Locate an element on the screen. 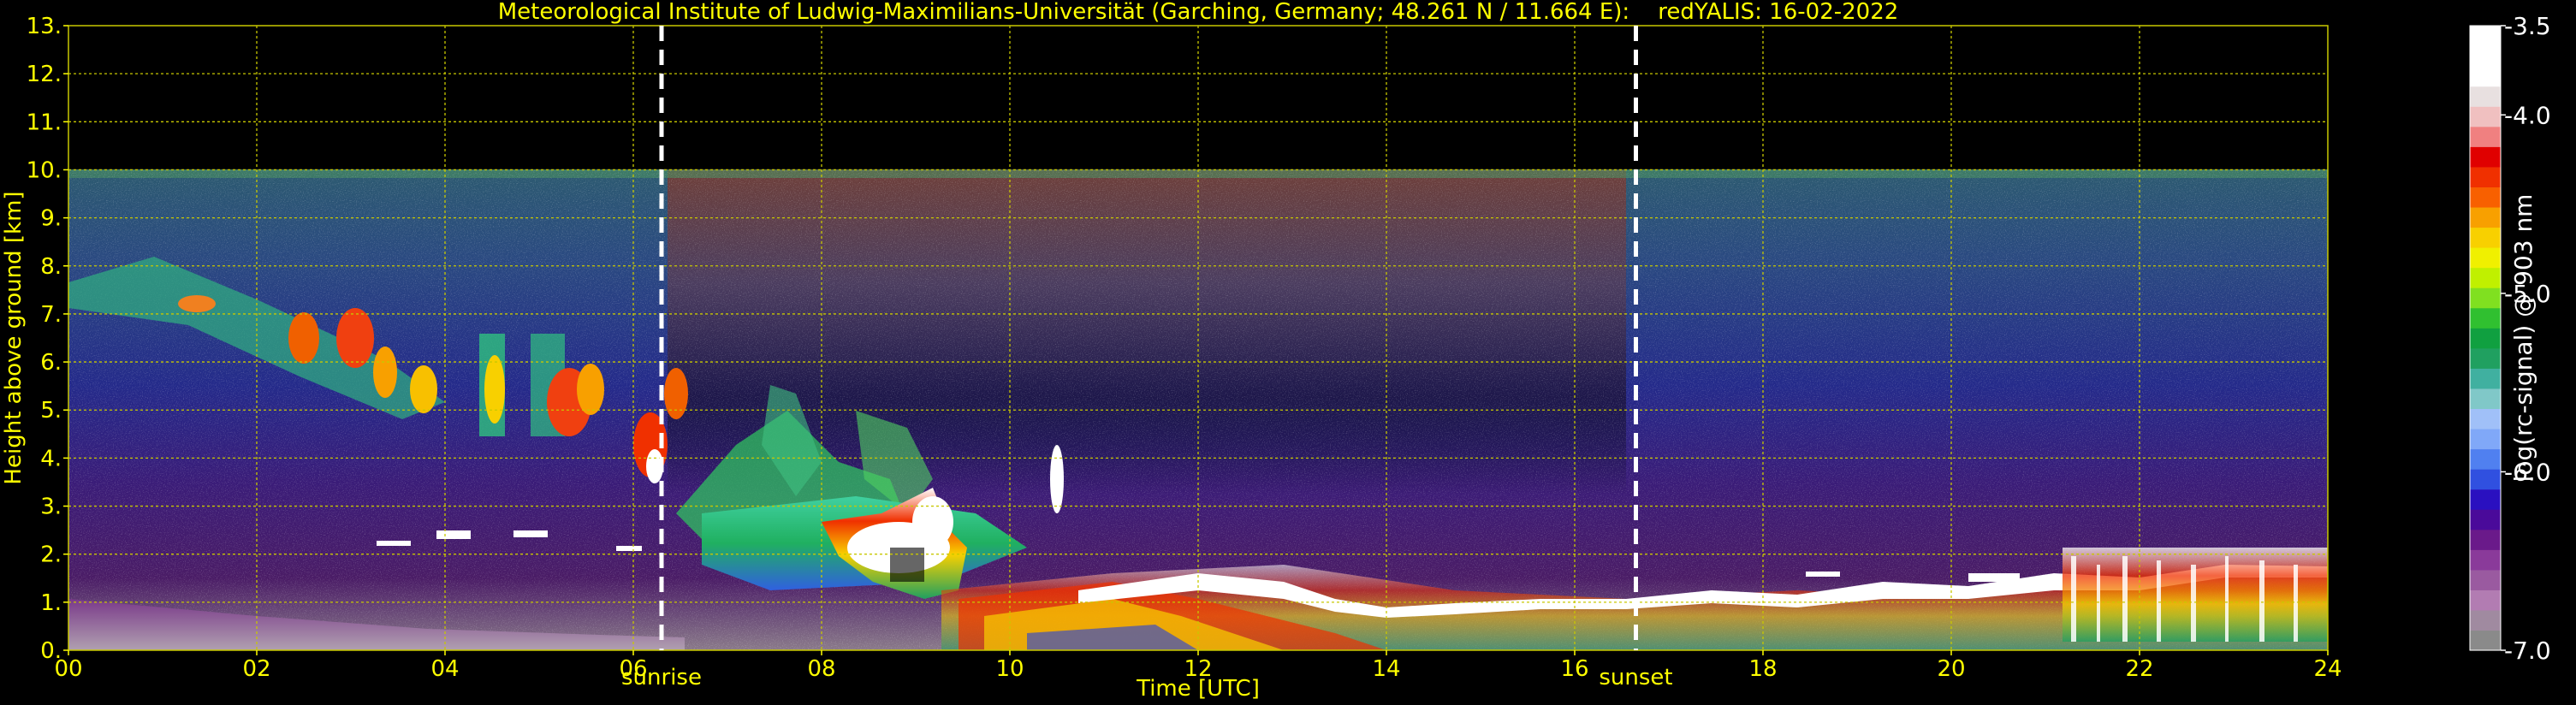  y-tick-label: 13. is located at coordinates (44, 26).